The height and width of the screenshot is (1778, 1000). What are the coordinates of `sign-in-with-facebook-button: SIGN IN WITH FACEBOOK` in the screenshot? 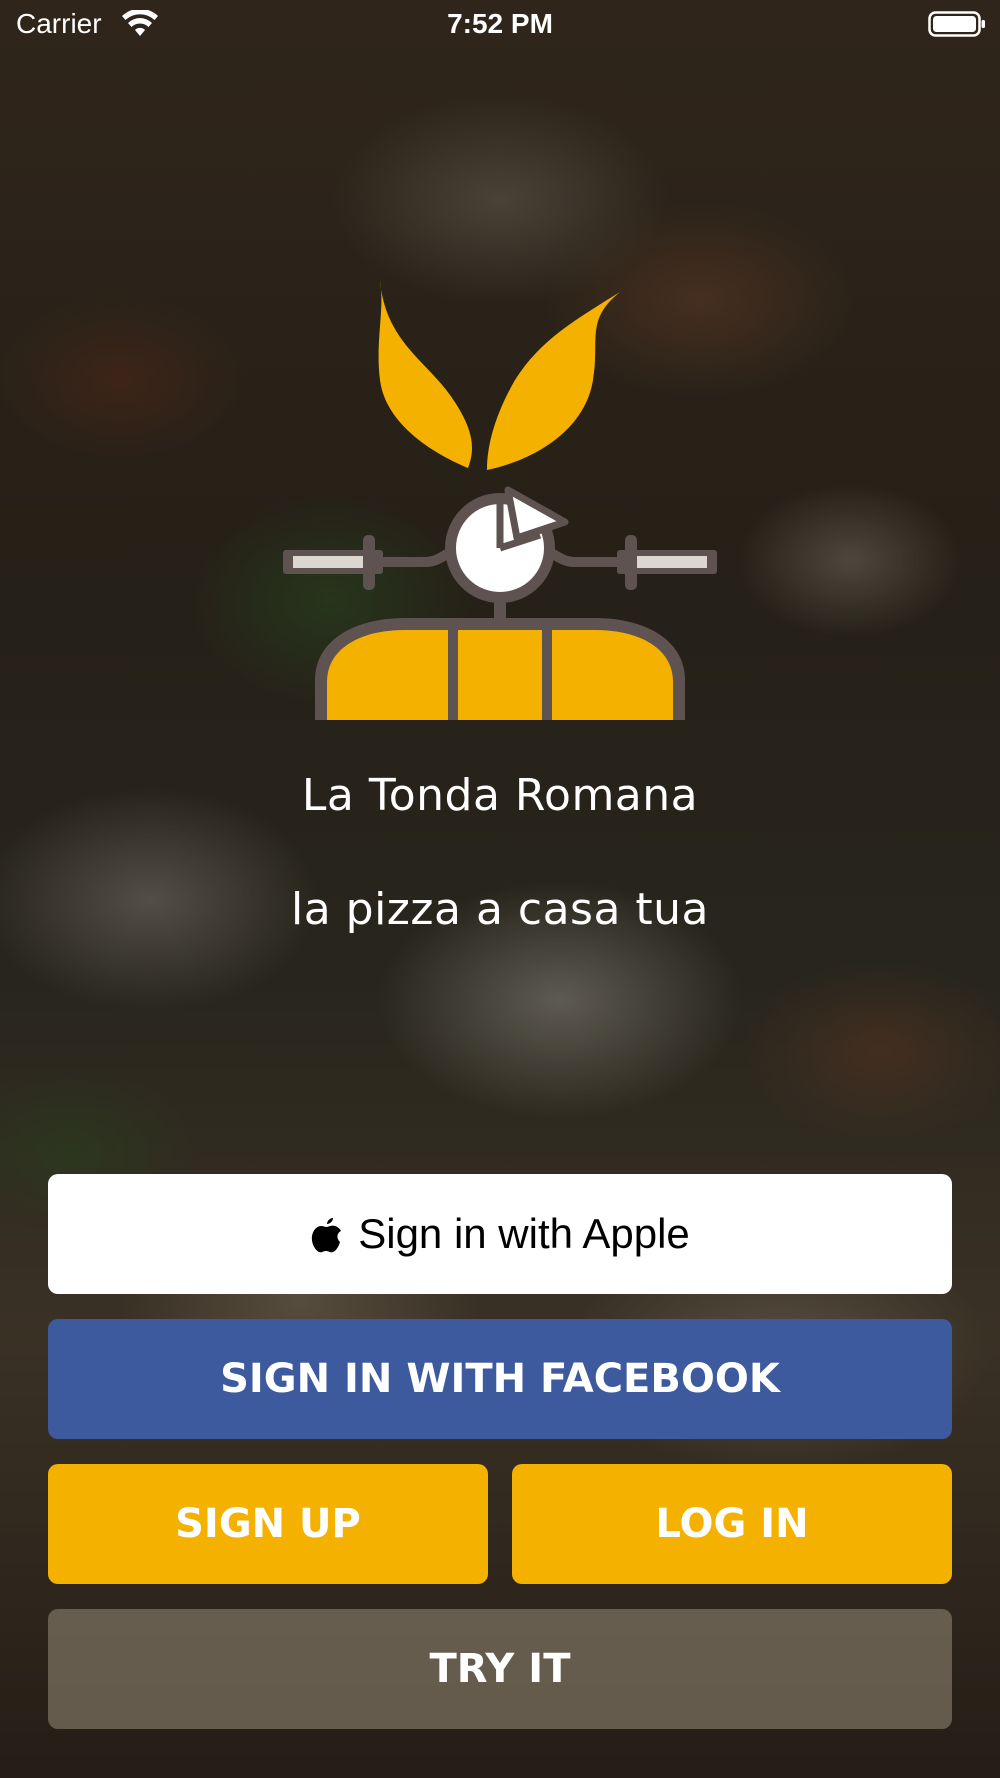 It's located at (500, 1379).